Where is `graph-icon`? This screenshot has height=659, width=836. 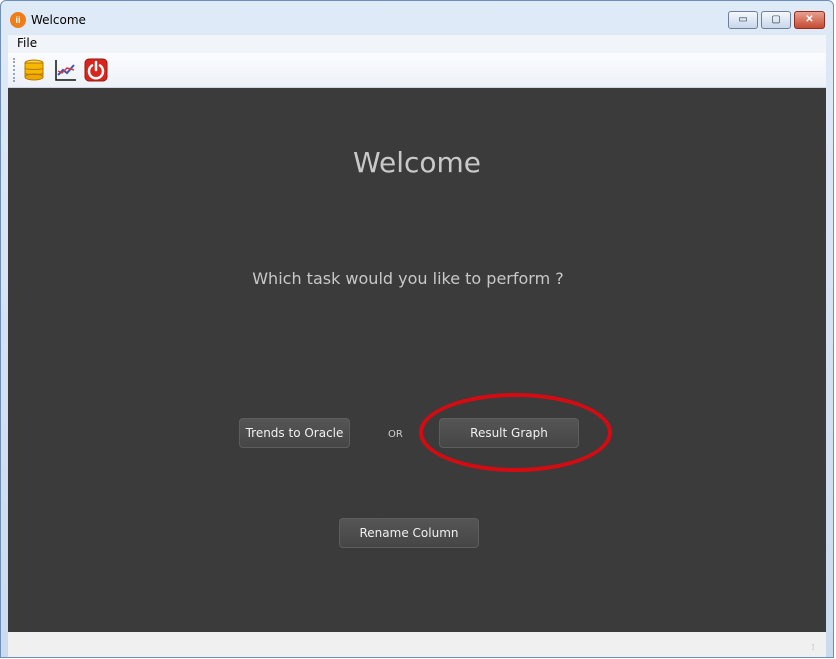 graph-icon is located at coordinates (66, 70).